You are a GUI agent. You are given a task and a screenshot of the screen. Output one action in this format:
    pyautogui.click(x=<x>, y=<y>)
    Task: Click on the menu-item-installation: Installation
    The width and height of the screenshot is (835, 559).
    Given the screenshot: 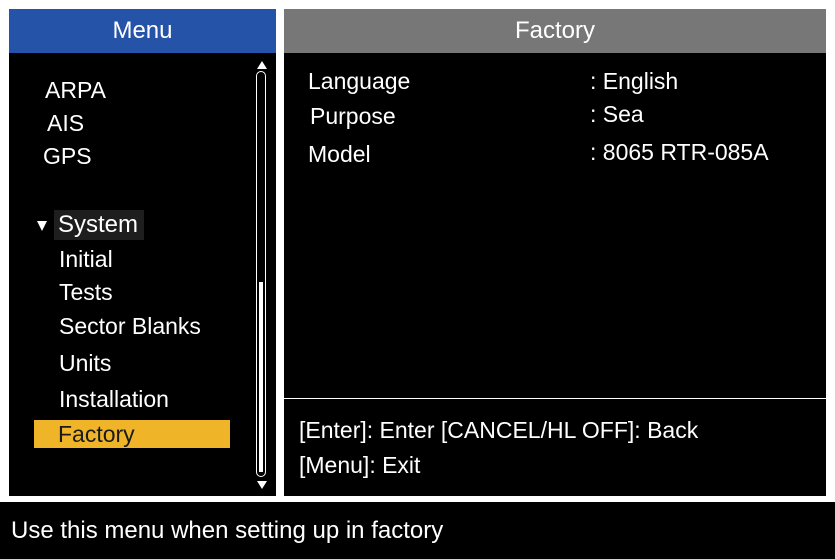 What is the action you would take?
    pyautogui.click(x=114, y=399)
    